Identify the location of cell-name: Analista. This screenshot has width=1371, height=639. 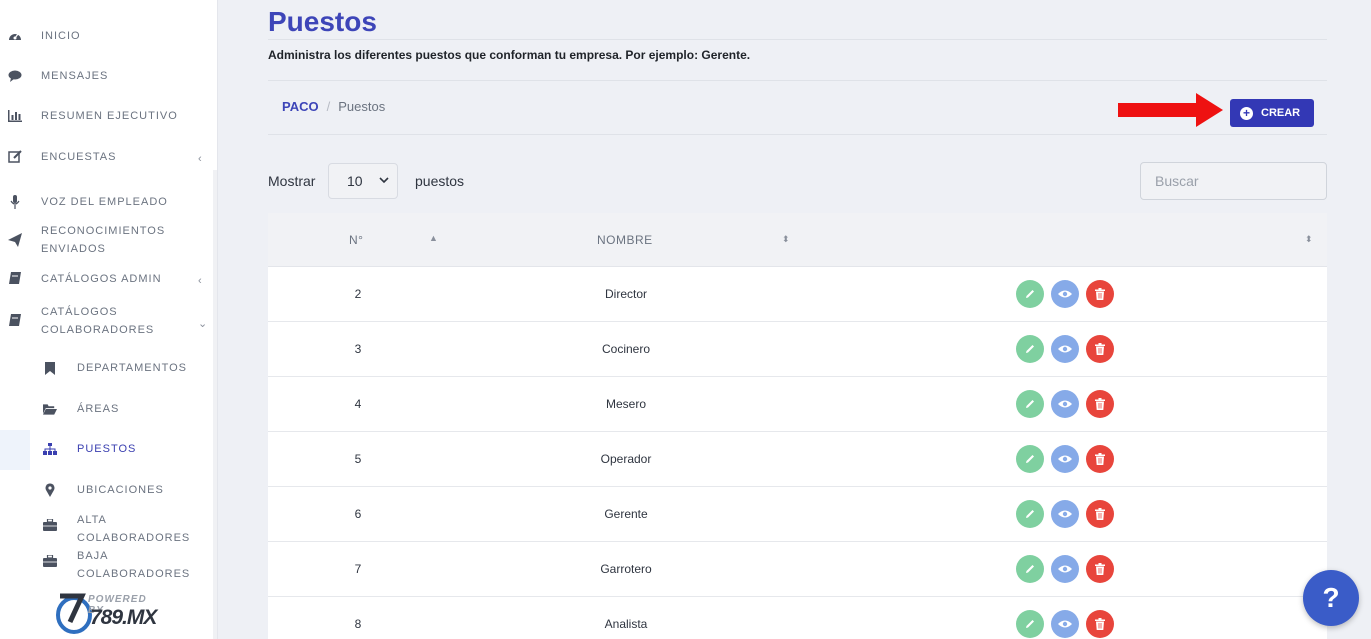
(626, 624).